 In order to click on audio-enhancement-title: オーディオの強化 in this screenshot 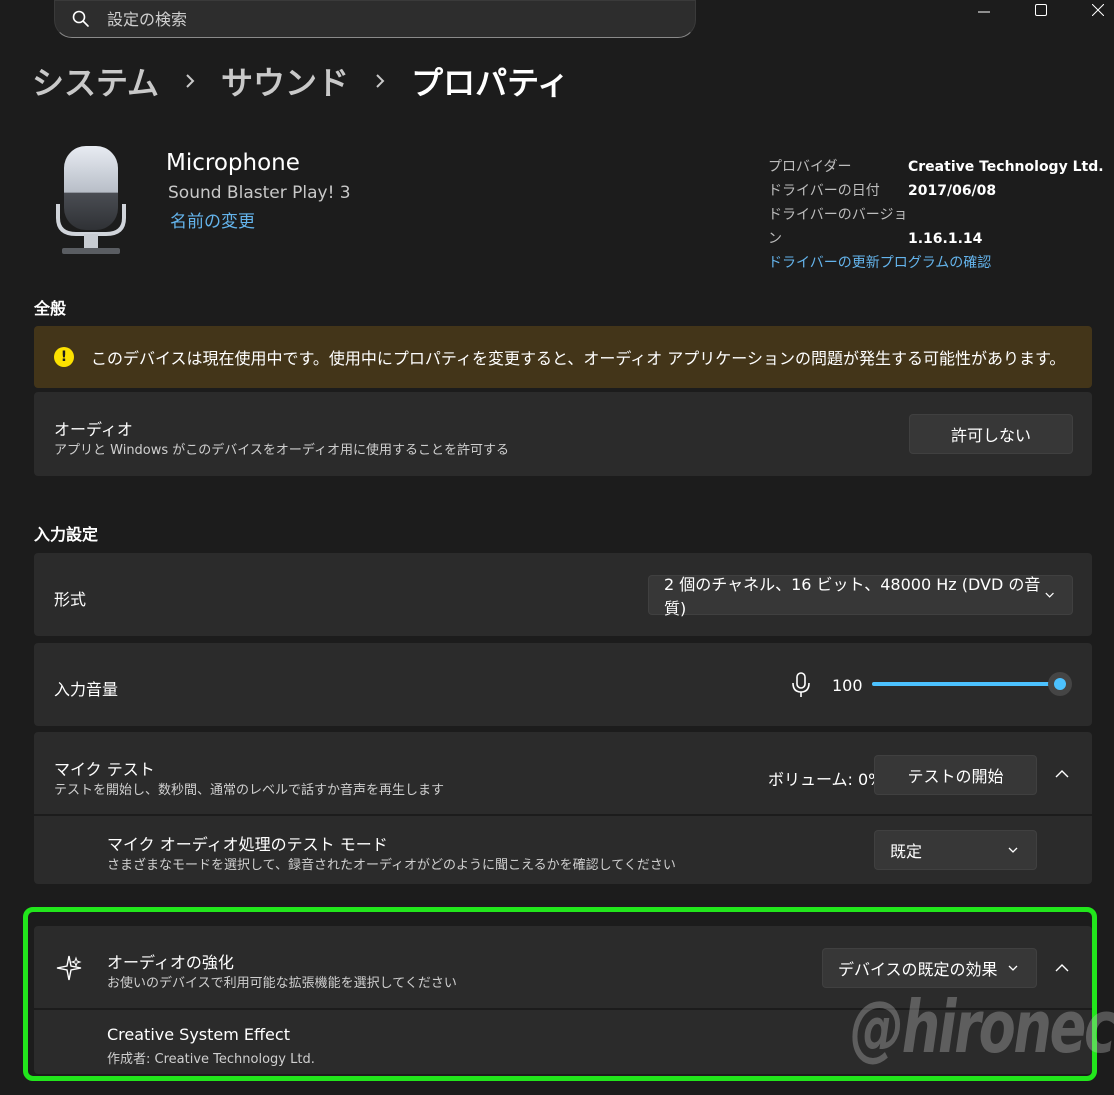, I will do `click(170, 962)`.